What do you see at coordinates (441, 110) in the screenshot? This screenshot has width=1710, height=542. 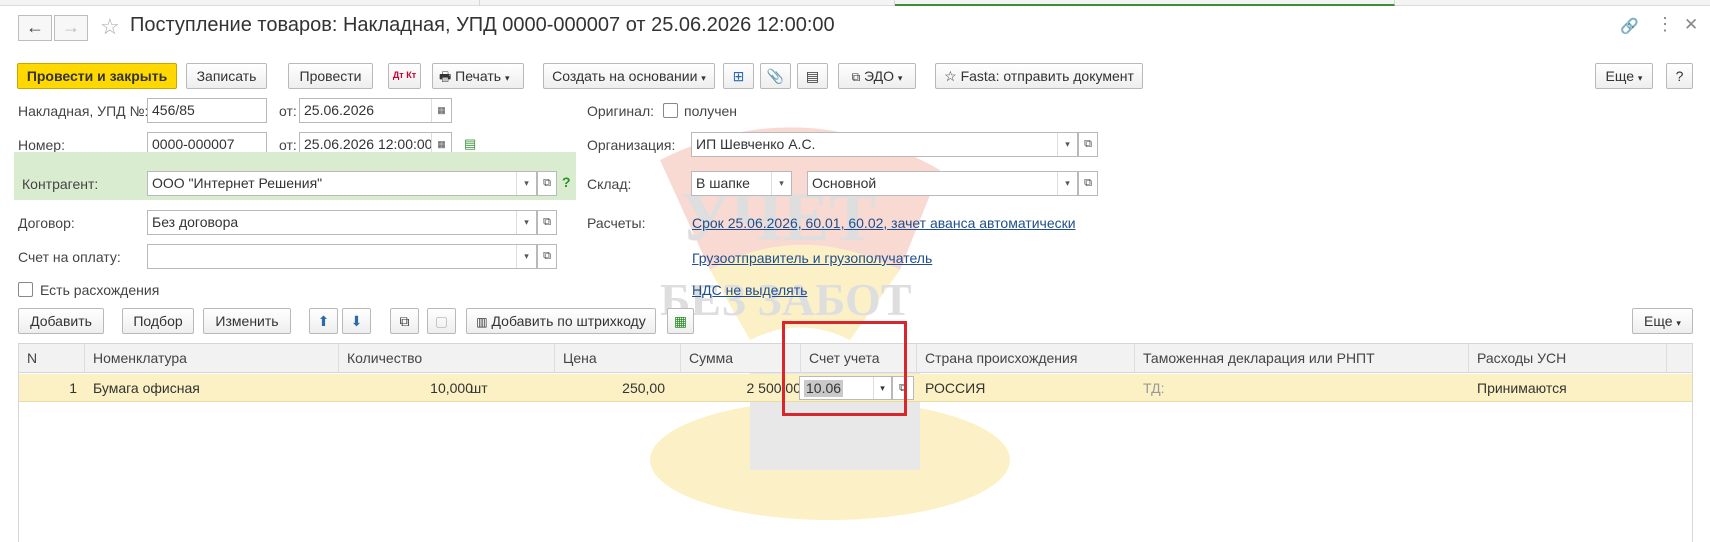 I see `calendar-icon: ▦` at bounding box center [441, 110].